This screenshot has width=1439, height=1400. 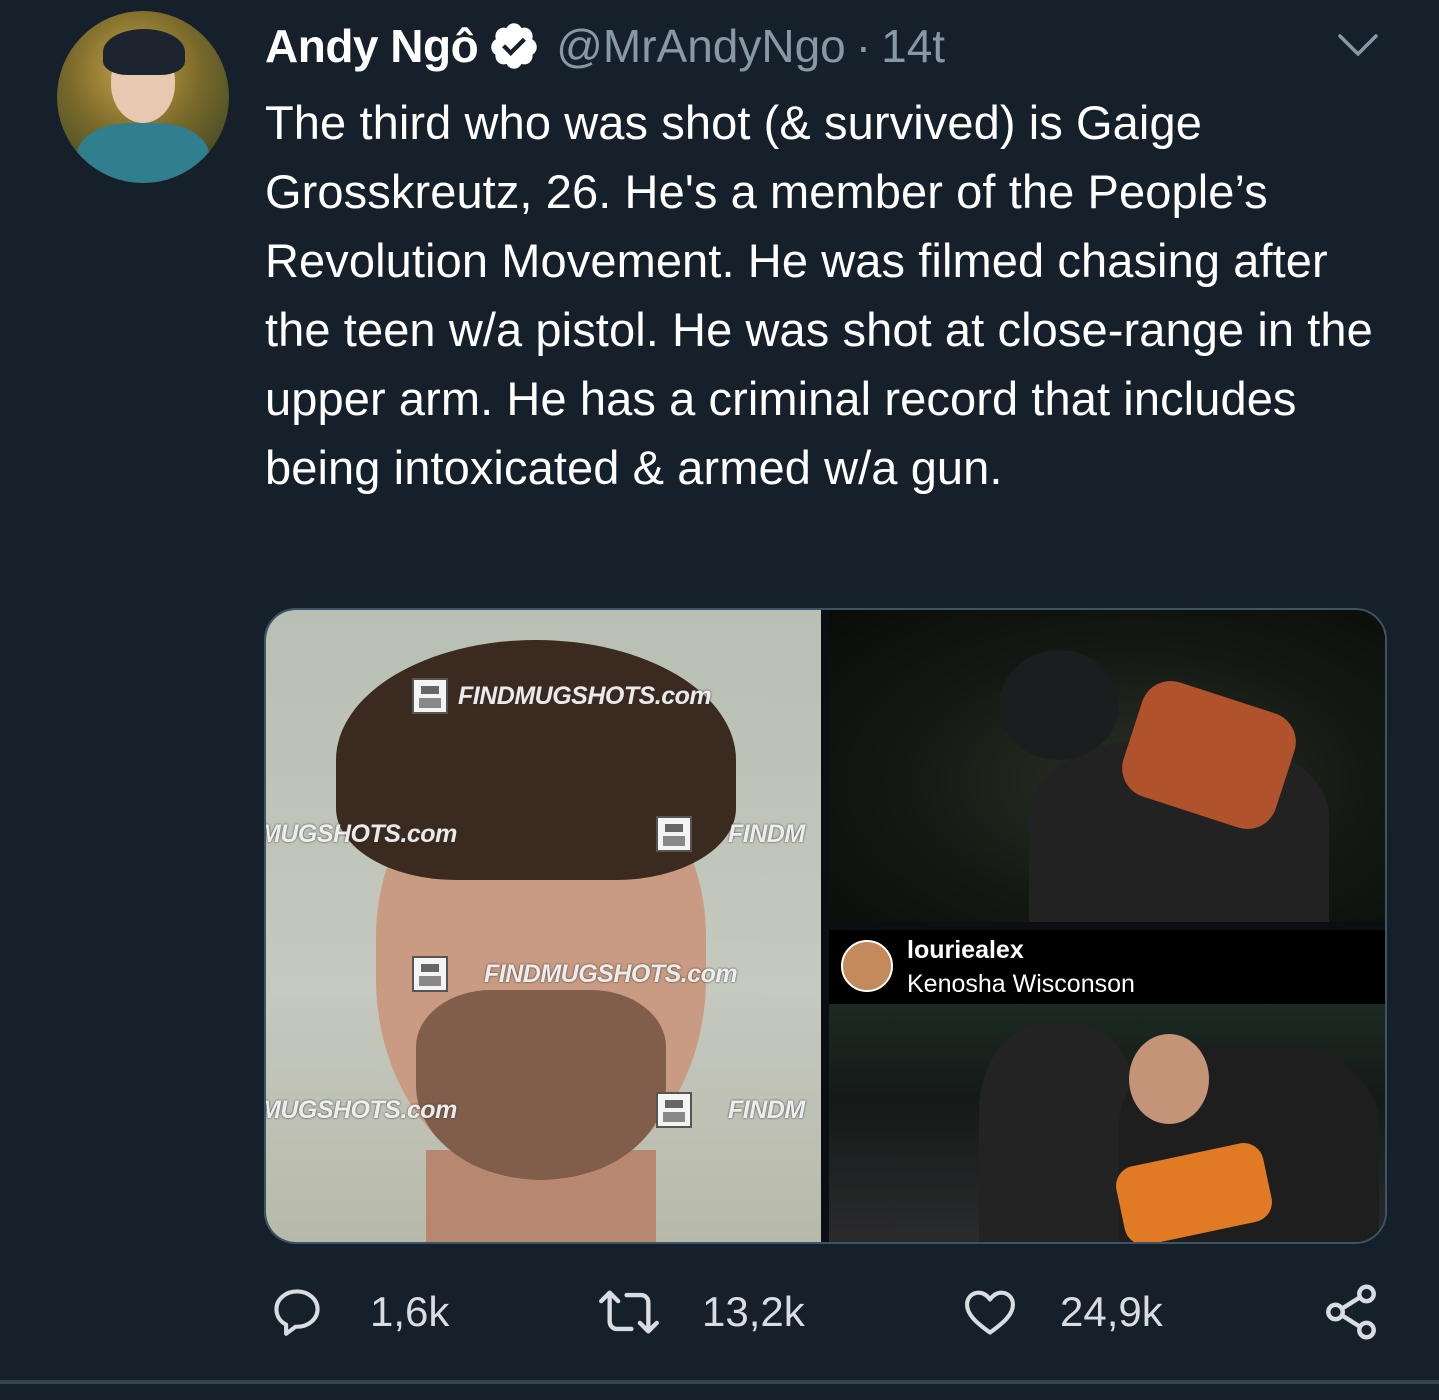 What do you see at coordinates (143, 153) in the screenshot?
I see `avatar-body` at bounding box center [143, 153].